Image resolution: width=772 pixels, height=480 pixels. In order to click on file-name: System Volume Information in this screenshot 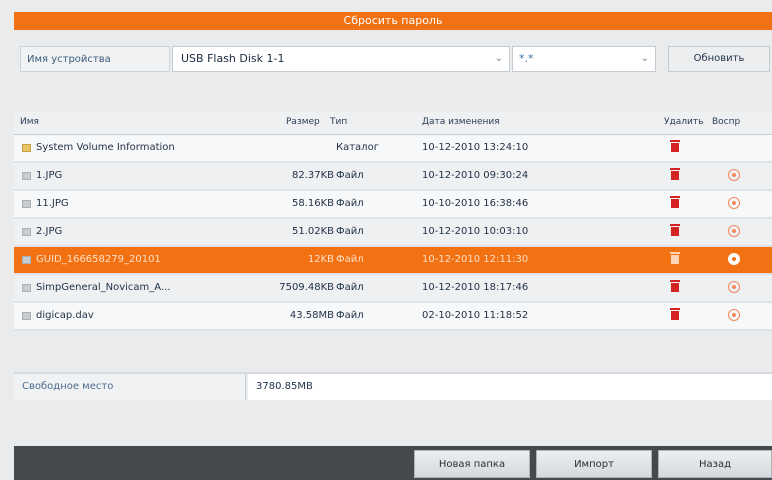, I will do `click(105, 147)`.